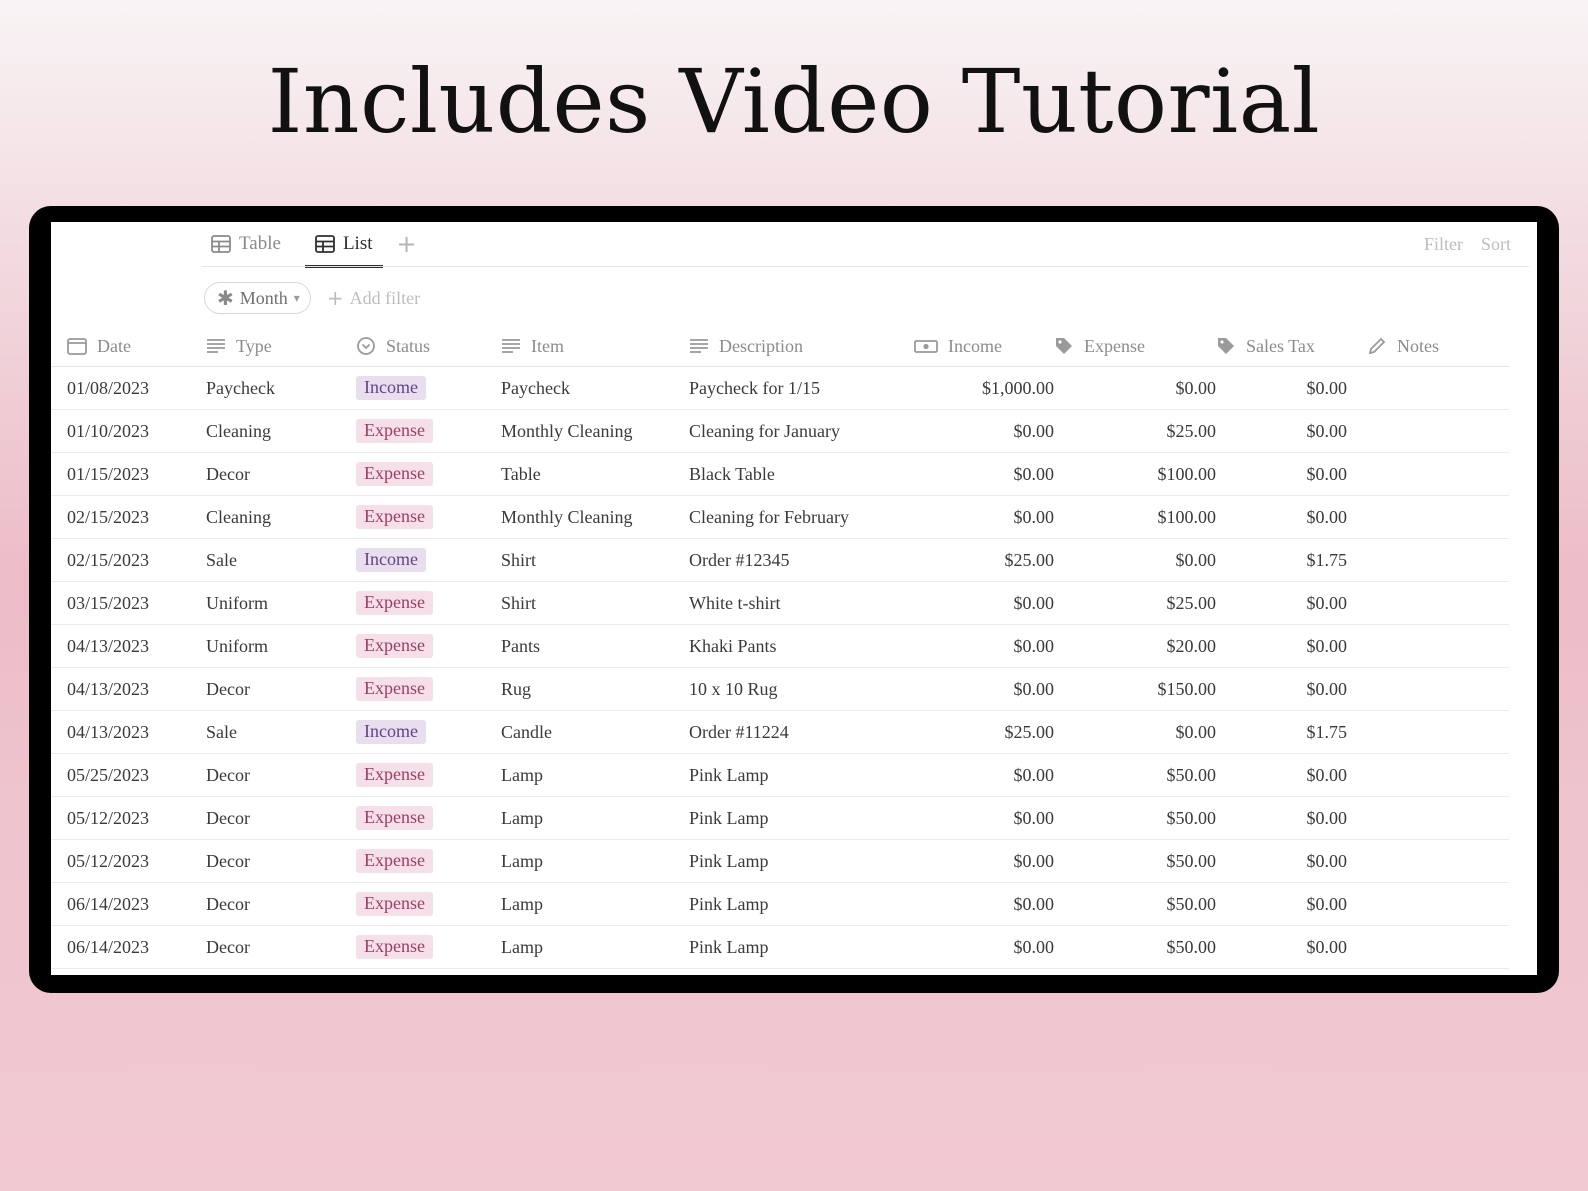 Image resolution: width=1588 pixels, height=1191 pixels. Describe the element at coordinates (801, 517) in the screenshot. I see `description-cell: Cleaning for February` at that location.